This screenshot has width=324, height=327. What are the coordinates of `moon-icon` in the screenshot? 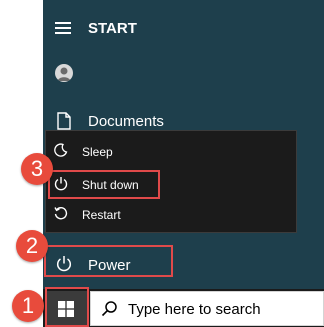 It's located at (61, 150).